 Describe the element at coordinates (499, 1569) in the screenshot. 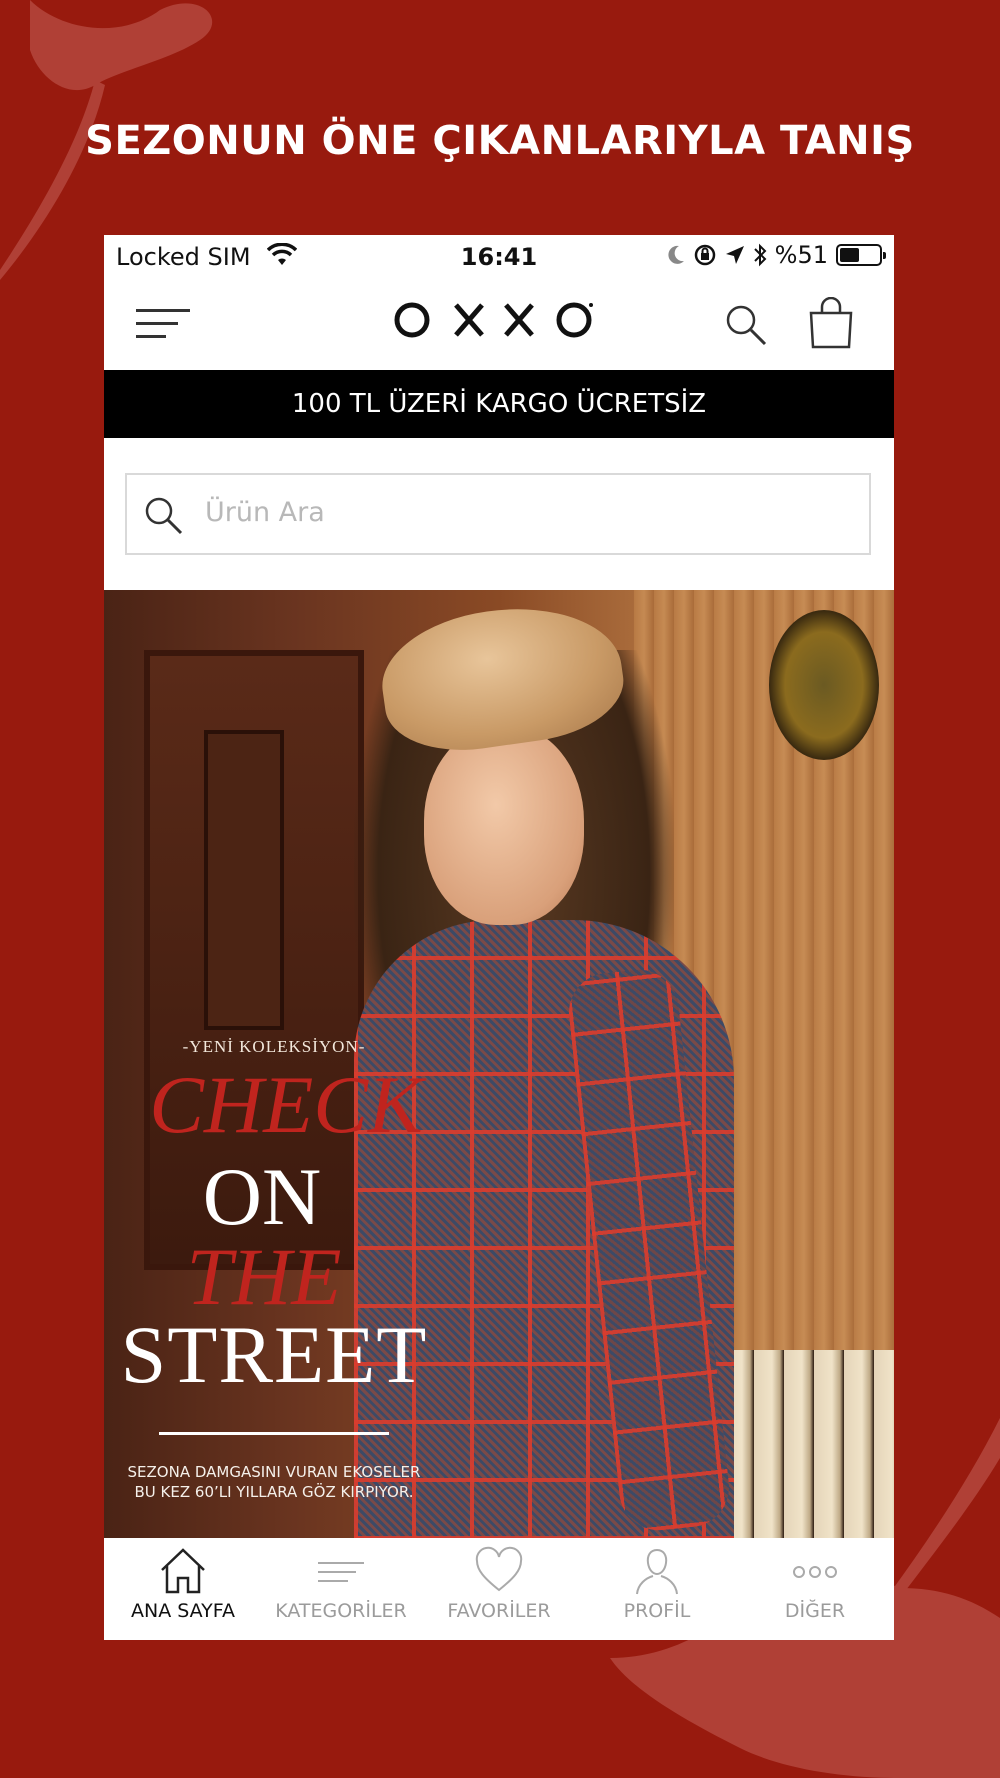

I see `heart-icon` at that location.